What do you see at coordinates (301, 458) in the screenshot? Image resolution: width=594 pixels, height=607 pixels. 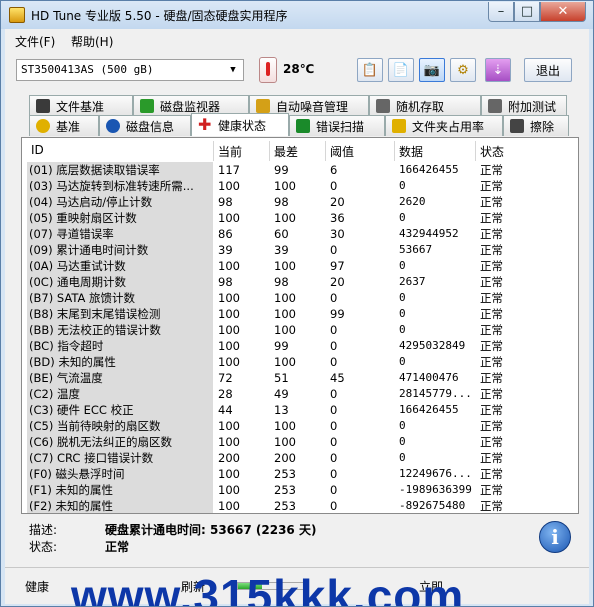 I see `table-row: (C7) CRC 接口错误计数 200 200 0 0 正常` at bounding box center [301, 458].